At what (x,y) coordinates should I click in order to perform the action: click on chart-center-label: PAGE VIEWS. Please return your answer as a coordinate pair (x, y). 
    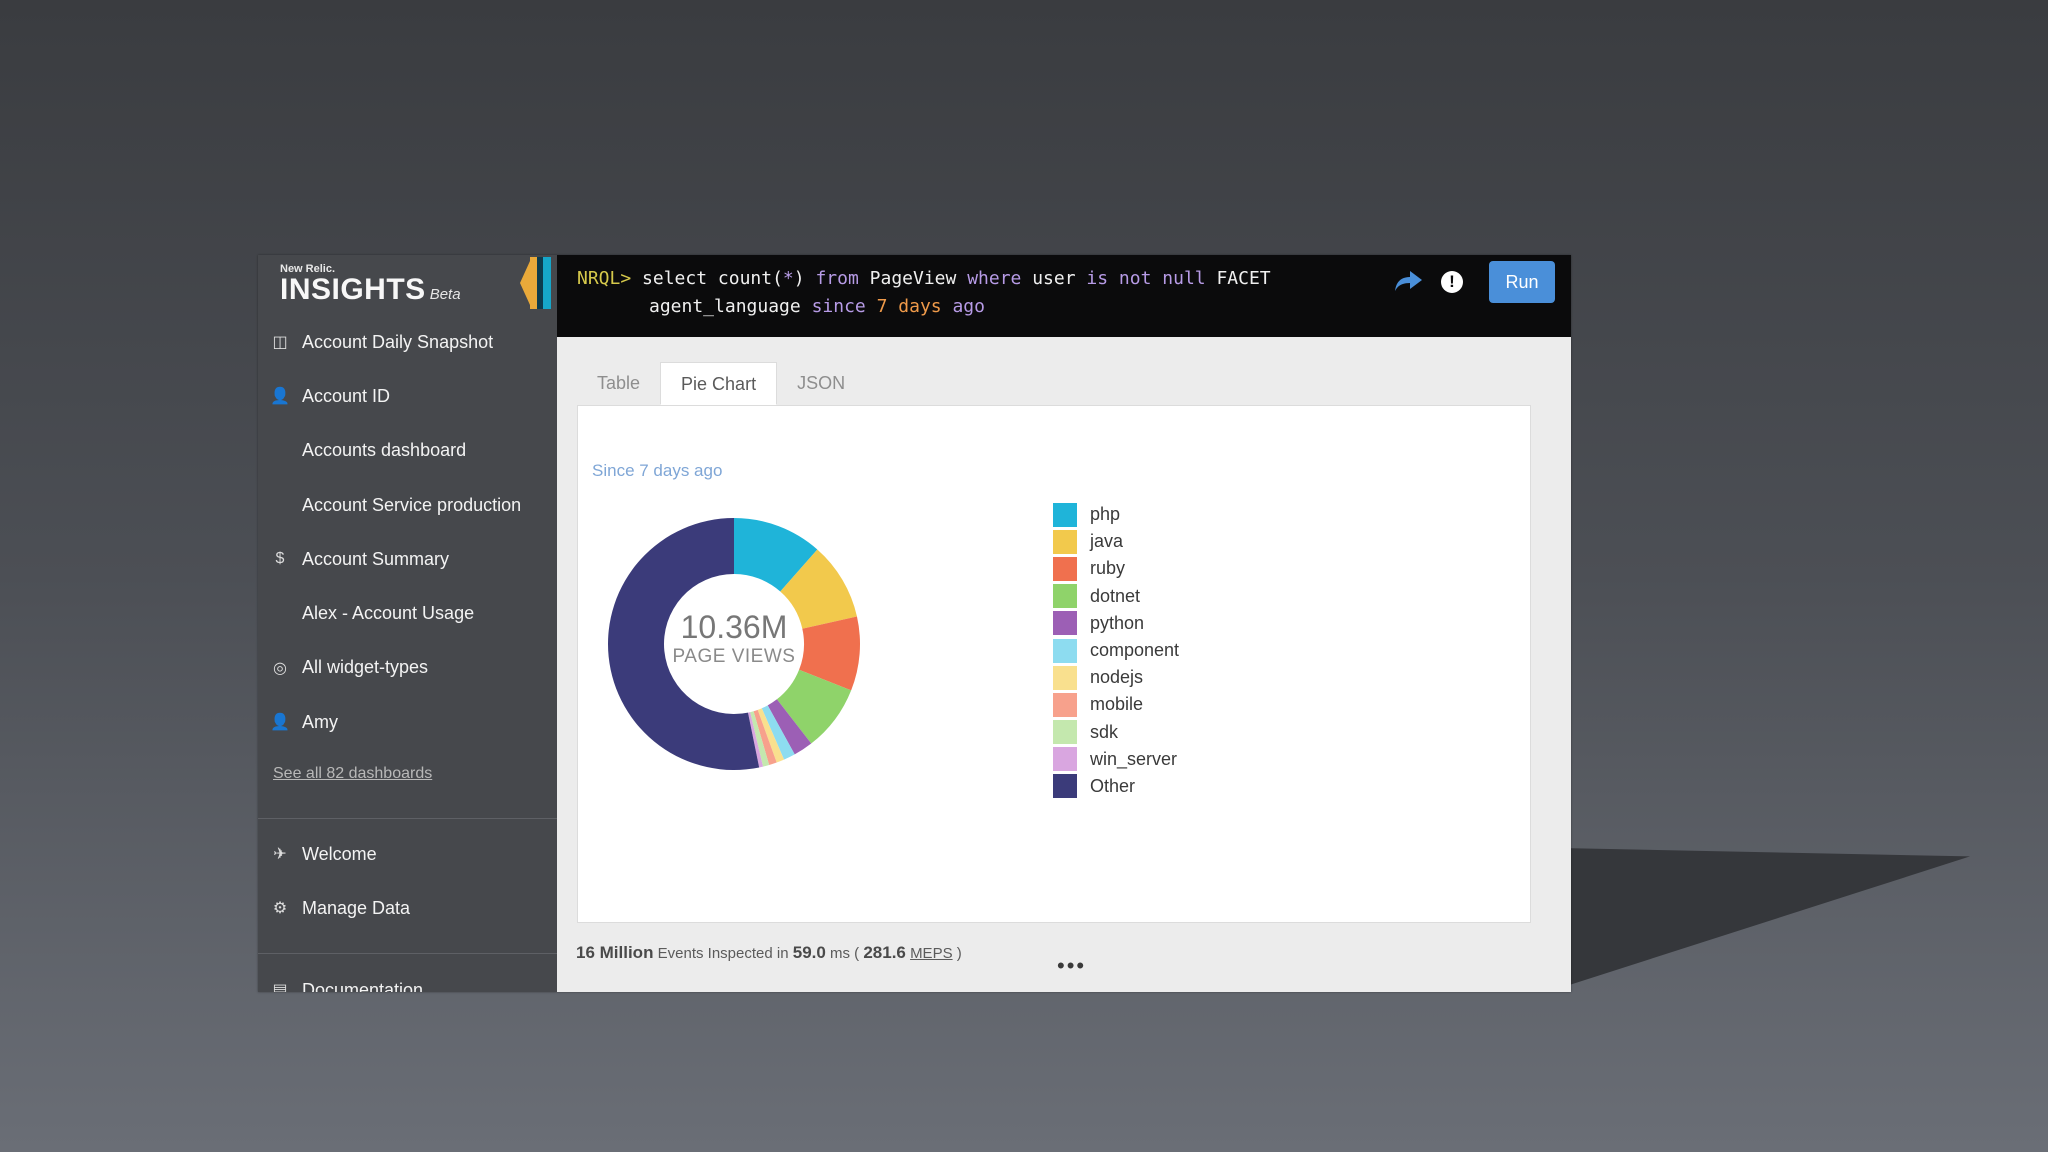
    Looking at the image, I should click on (734, 656).